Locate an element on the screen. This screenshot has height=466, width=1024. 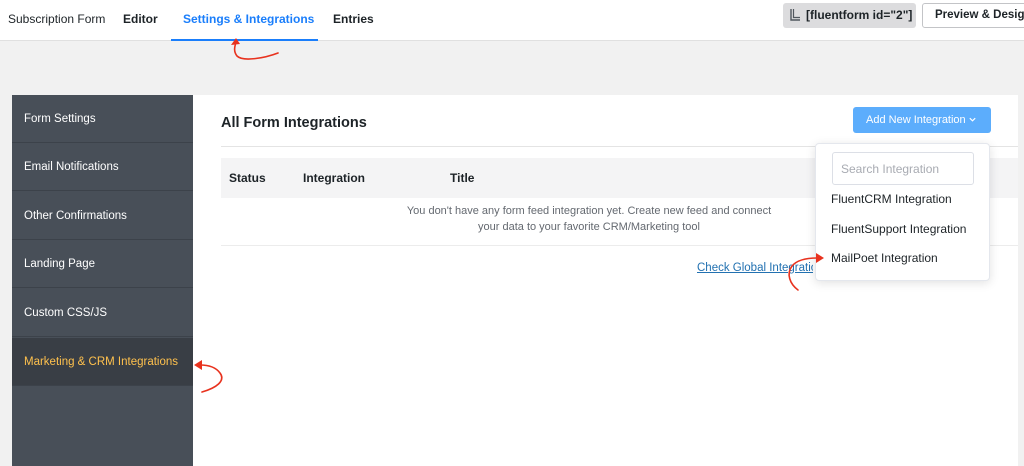
column-header-title: Title is located at coordinates (462, 178).